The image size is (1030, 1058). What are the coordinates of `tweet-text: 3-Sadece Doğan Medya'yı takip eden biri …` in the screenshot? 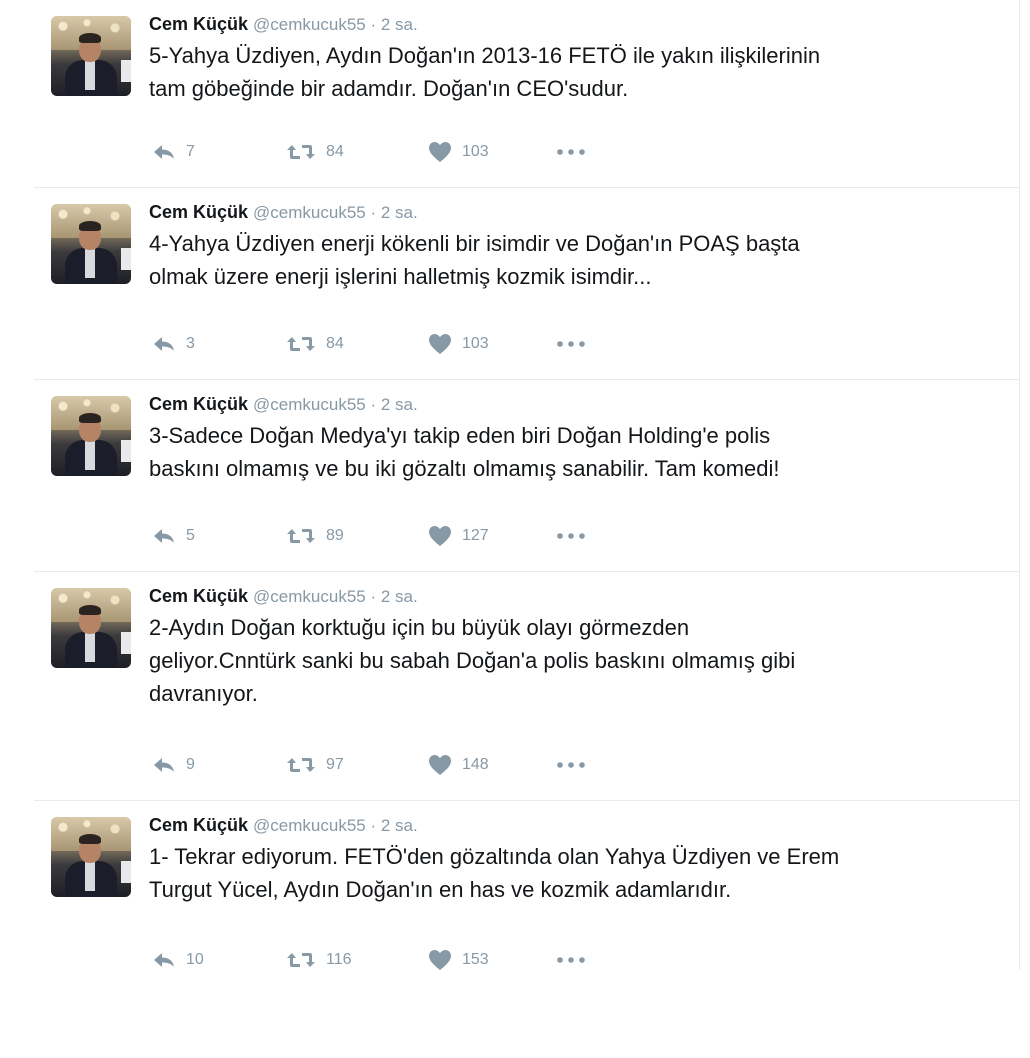 It's located at (464, 452).